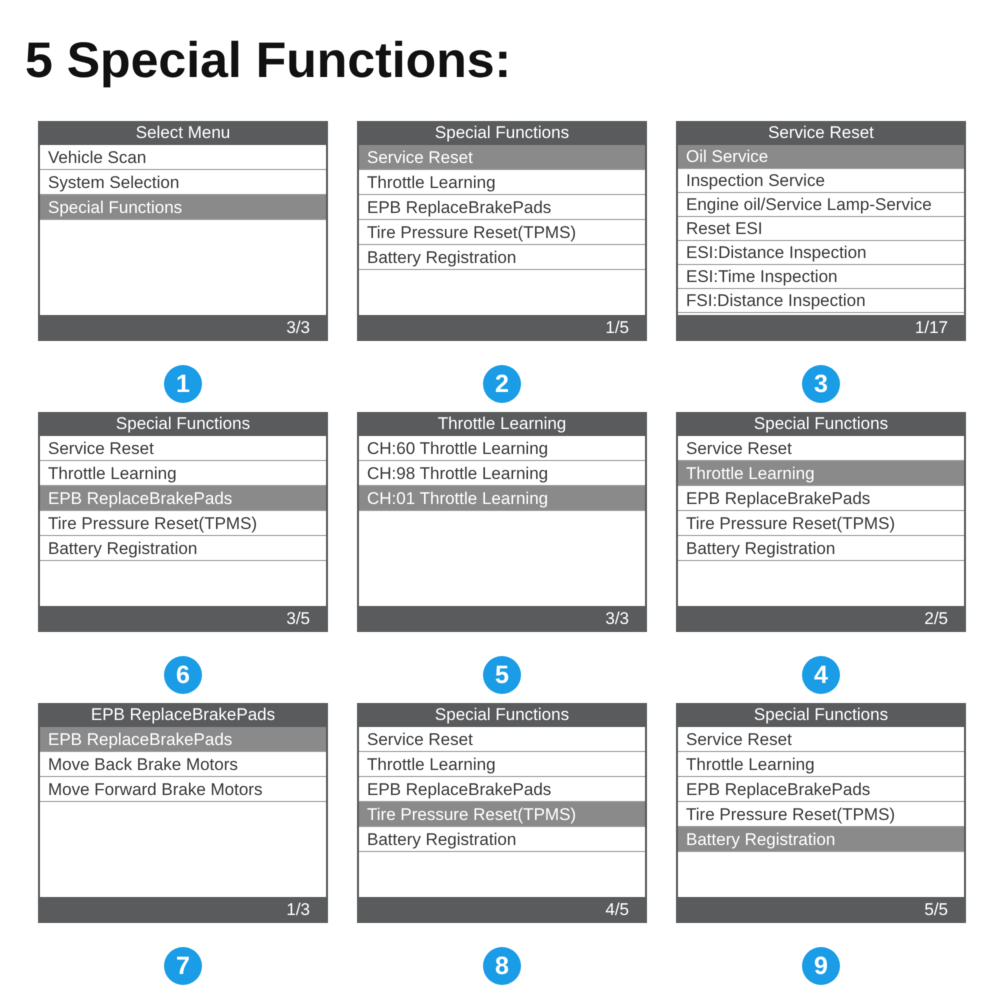 The image size is (1000, 1000). What do you see at coordinates (298, 910) in the screenshot?
I see `page-counter: 1/3` at bounding box center [298, 910].